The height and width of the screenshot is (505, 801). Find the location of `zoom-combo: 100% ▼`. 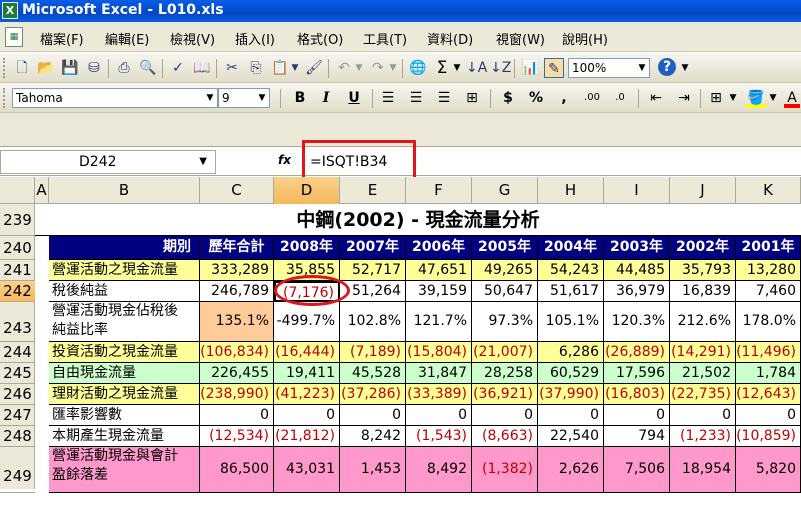

zoom-combo: 100% ▼ is located at coordinates (609, 68).